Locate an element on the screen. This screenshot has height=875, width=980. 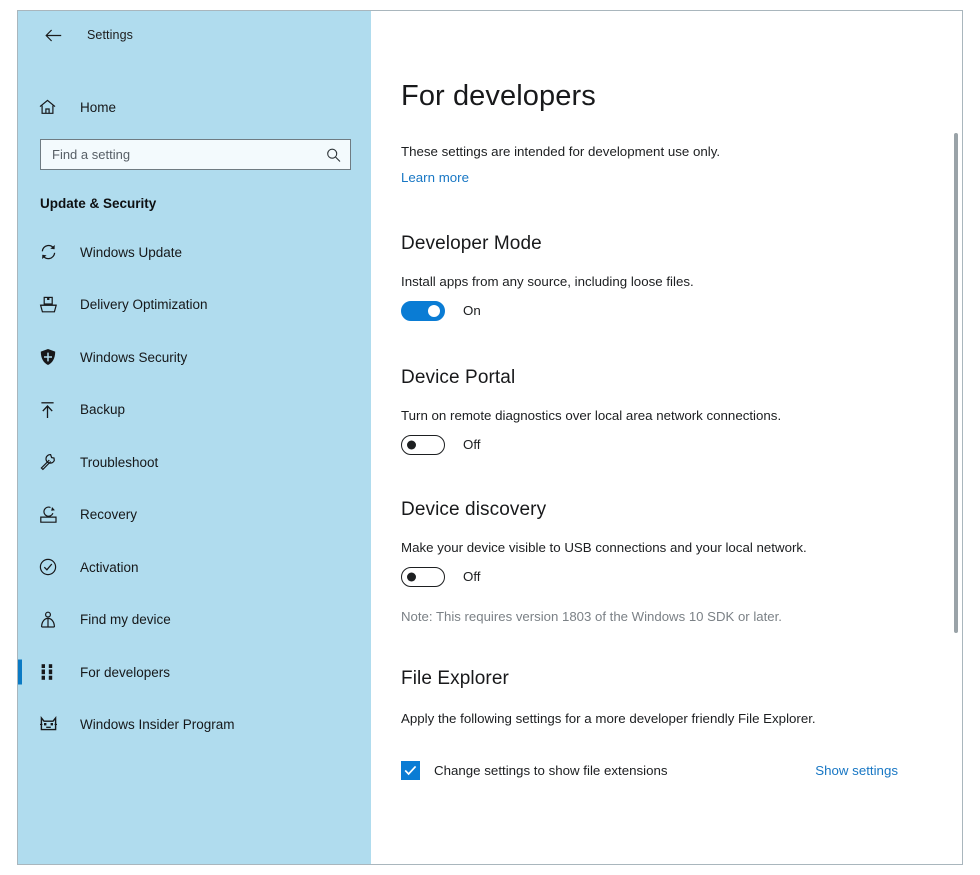
shield-icon is located at coordinates (53, 357).